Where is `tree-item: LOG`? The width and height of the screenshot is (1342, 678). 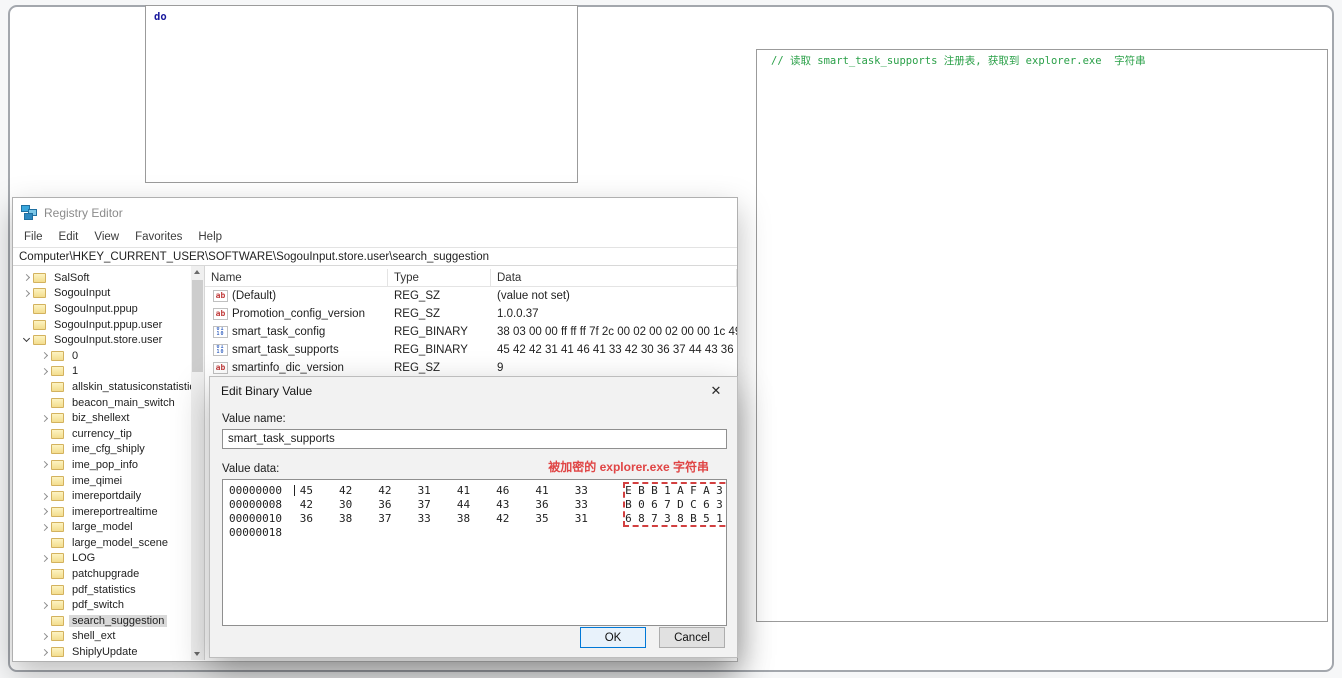 tree-item: LOG is located at coordinates (102, 559).